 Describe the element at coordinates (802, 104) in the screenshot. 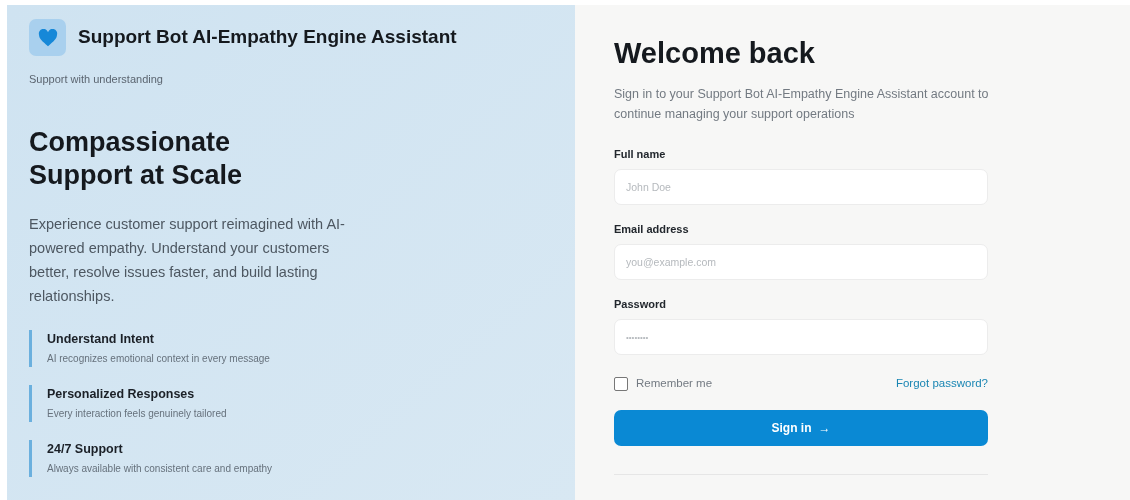

I see `form-subtitle: Sign in to your Support Bot AI-Empathy Engine Assistant account to continue managing your support operations` at that location.